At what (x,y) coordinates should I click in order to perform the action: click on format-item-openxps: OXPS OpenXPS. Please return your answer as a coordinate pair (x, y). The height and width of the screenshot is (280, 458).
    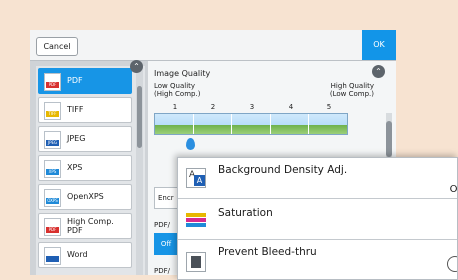
    Looking at the image, I should click on (85, 197).